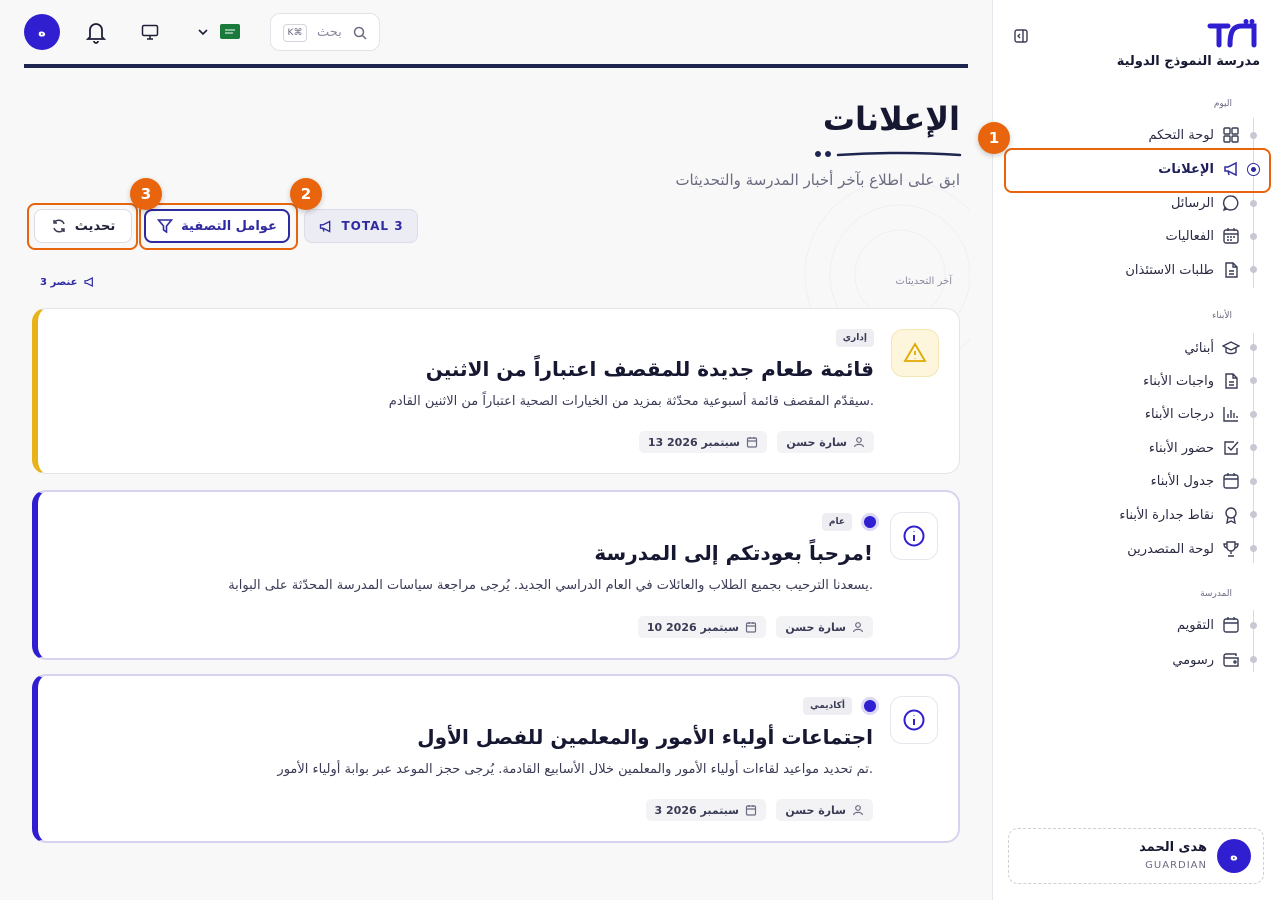 This screenshot has height=900, width=1280. What do you see at coordinates (360, 33) in the screenshot?
I see `search-icon` at bounding box center [360, 33].